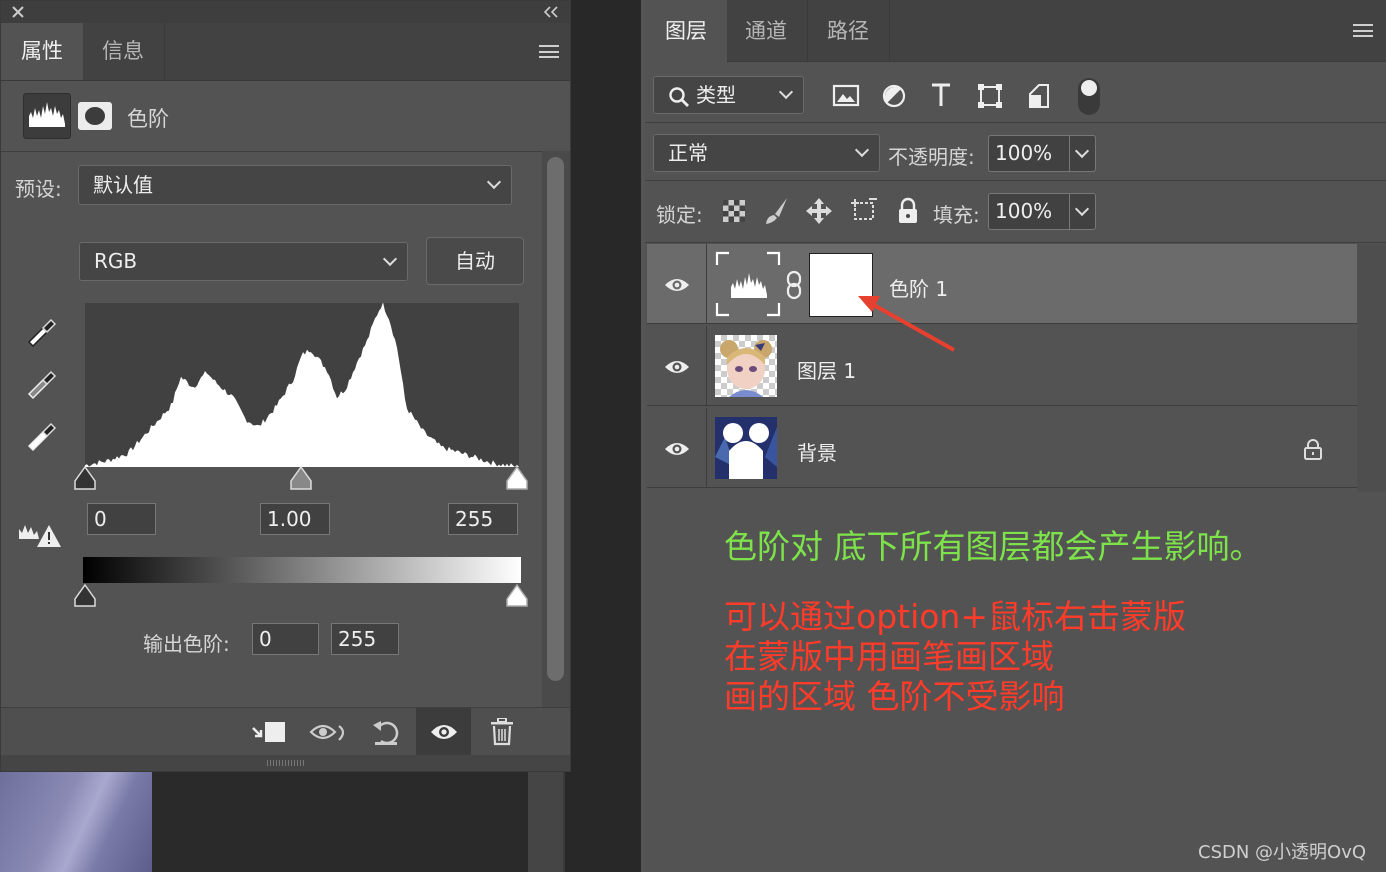 Image resolution: width=1386 pixels, height=872 pixels. Describe the element at coordinates (365, 639) in the screenshot. I see `output-white-field: 255` at that location.